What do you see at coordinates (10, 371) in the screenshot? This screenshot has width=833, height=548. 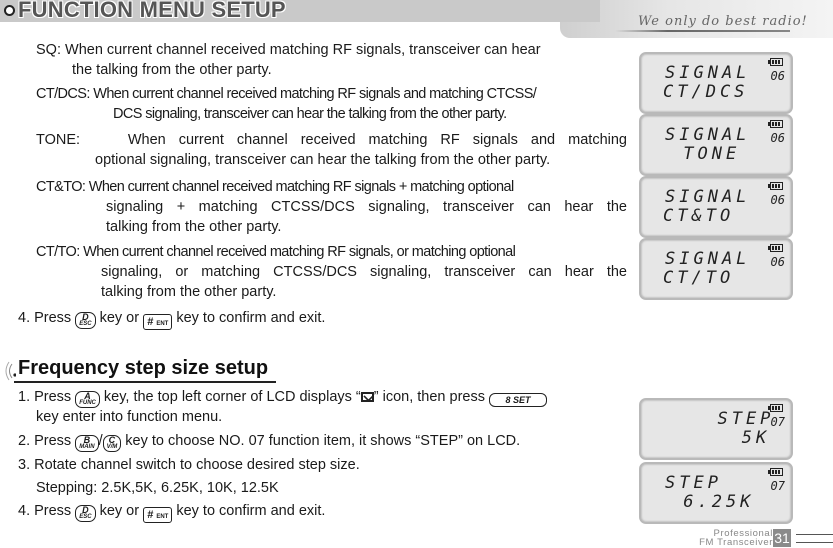 I see `signal-waves-icon` at bounding box center [10, 371].